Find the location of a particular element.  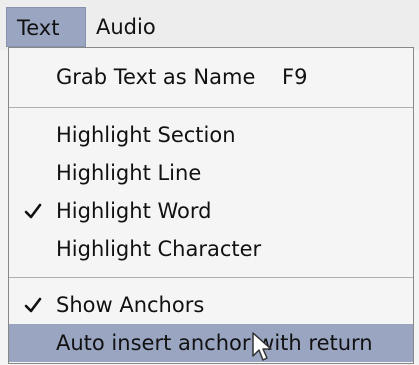

menu-item-highlight-word: Highlight Word is located at coordinates (211, 211).